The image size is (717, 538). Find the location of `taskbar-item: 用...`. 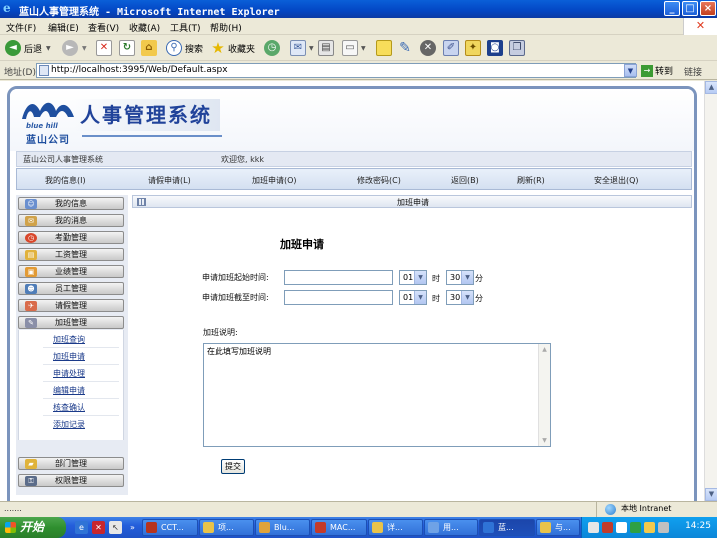

taskbar-item: 用... is located at coordinates (451, 527).